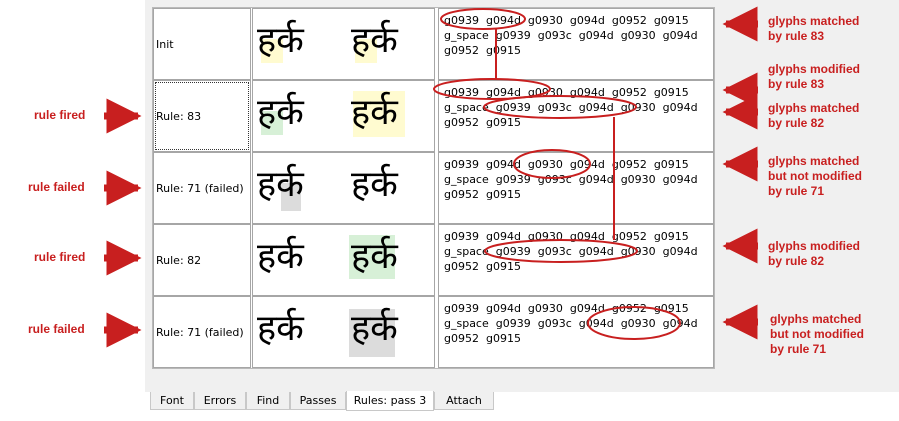 The width and height of the screenshot is (899, 421). Describe the element at coordinates (202, 260) in the screenshot. I see `rule-label: Rule: 82` at that location.